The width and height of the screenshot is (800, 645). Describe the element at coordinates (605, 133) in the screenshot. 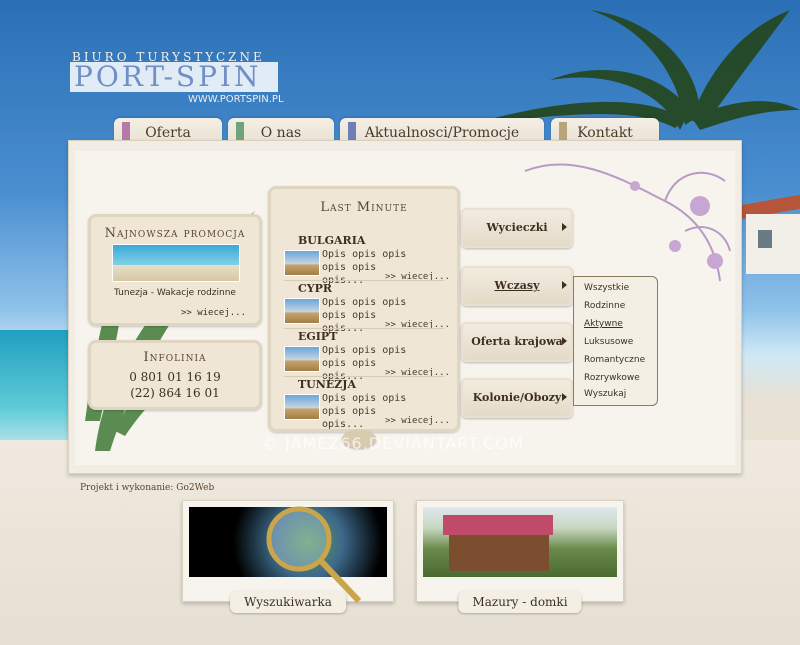

I see `tab-label: Kontakt` at that location.